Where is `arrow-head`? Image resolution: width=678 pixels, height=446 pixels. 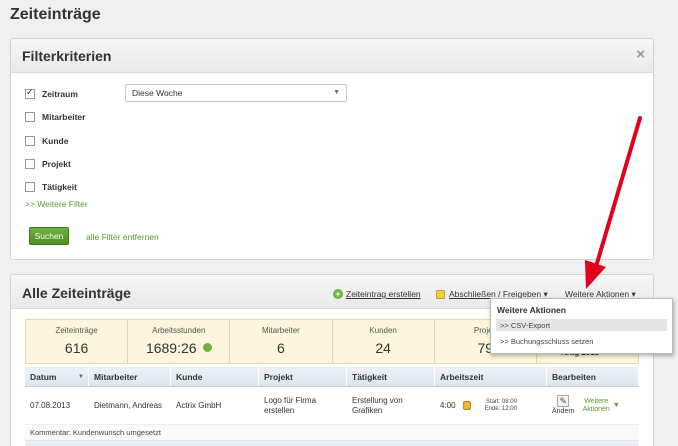
arrow-head is located at coordinates (595, 274).